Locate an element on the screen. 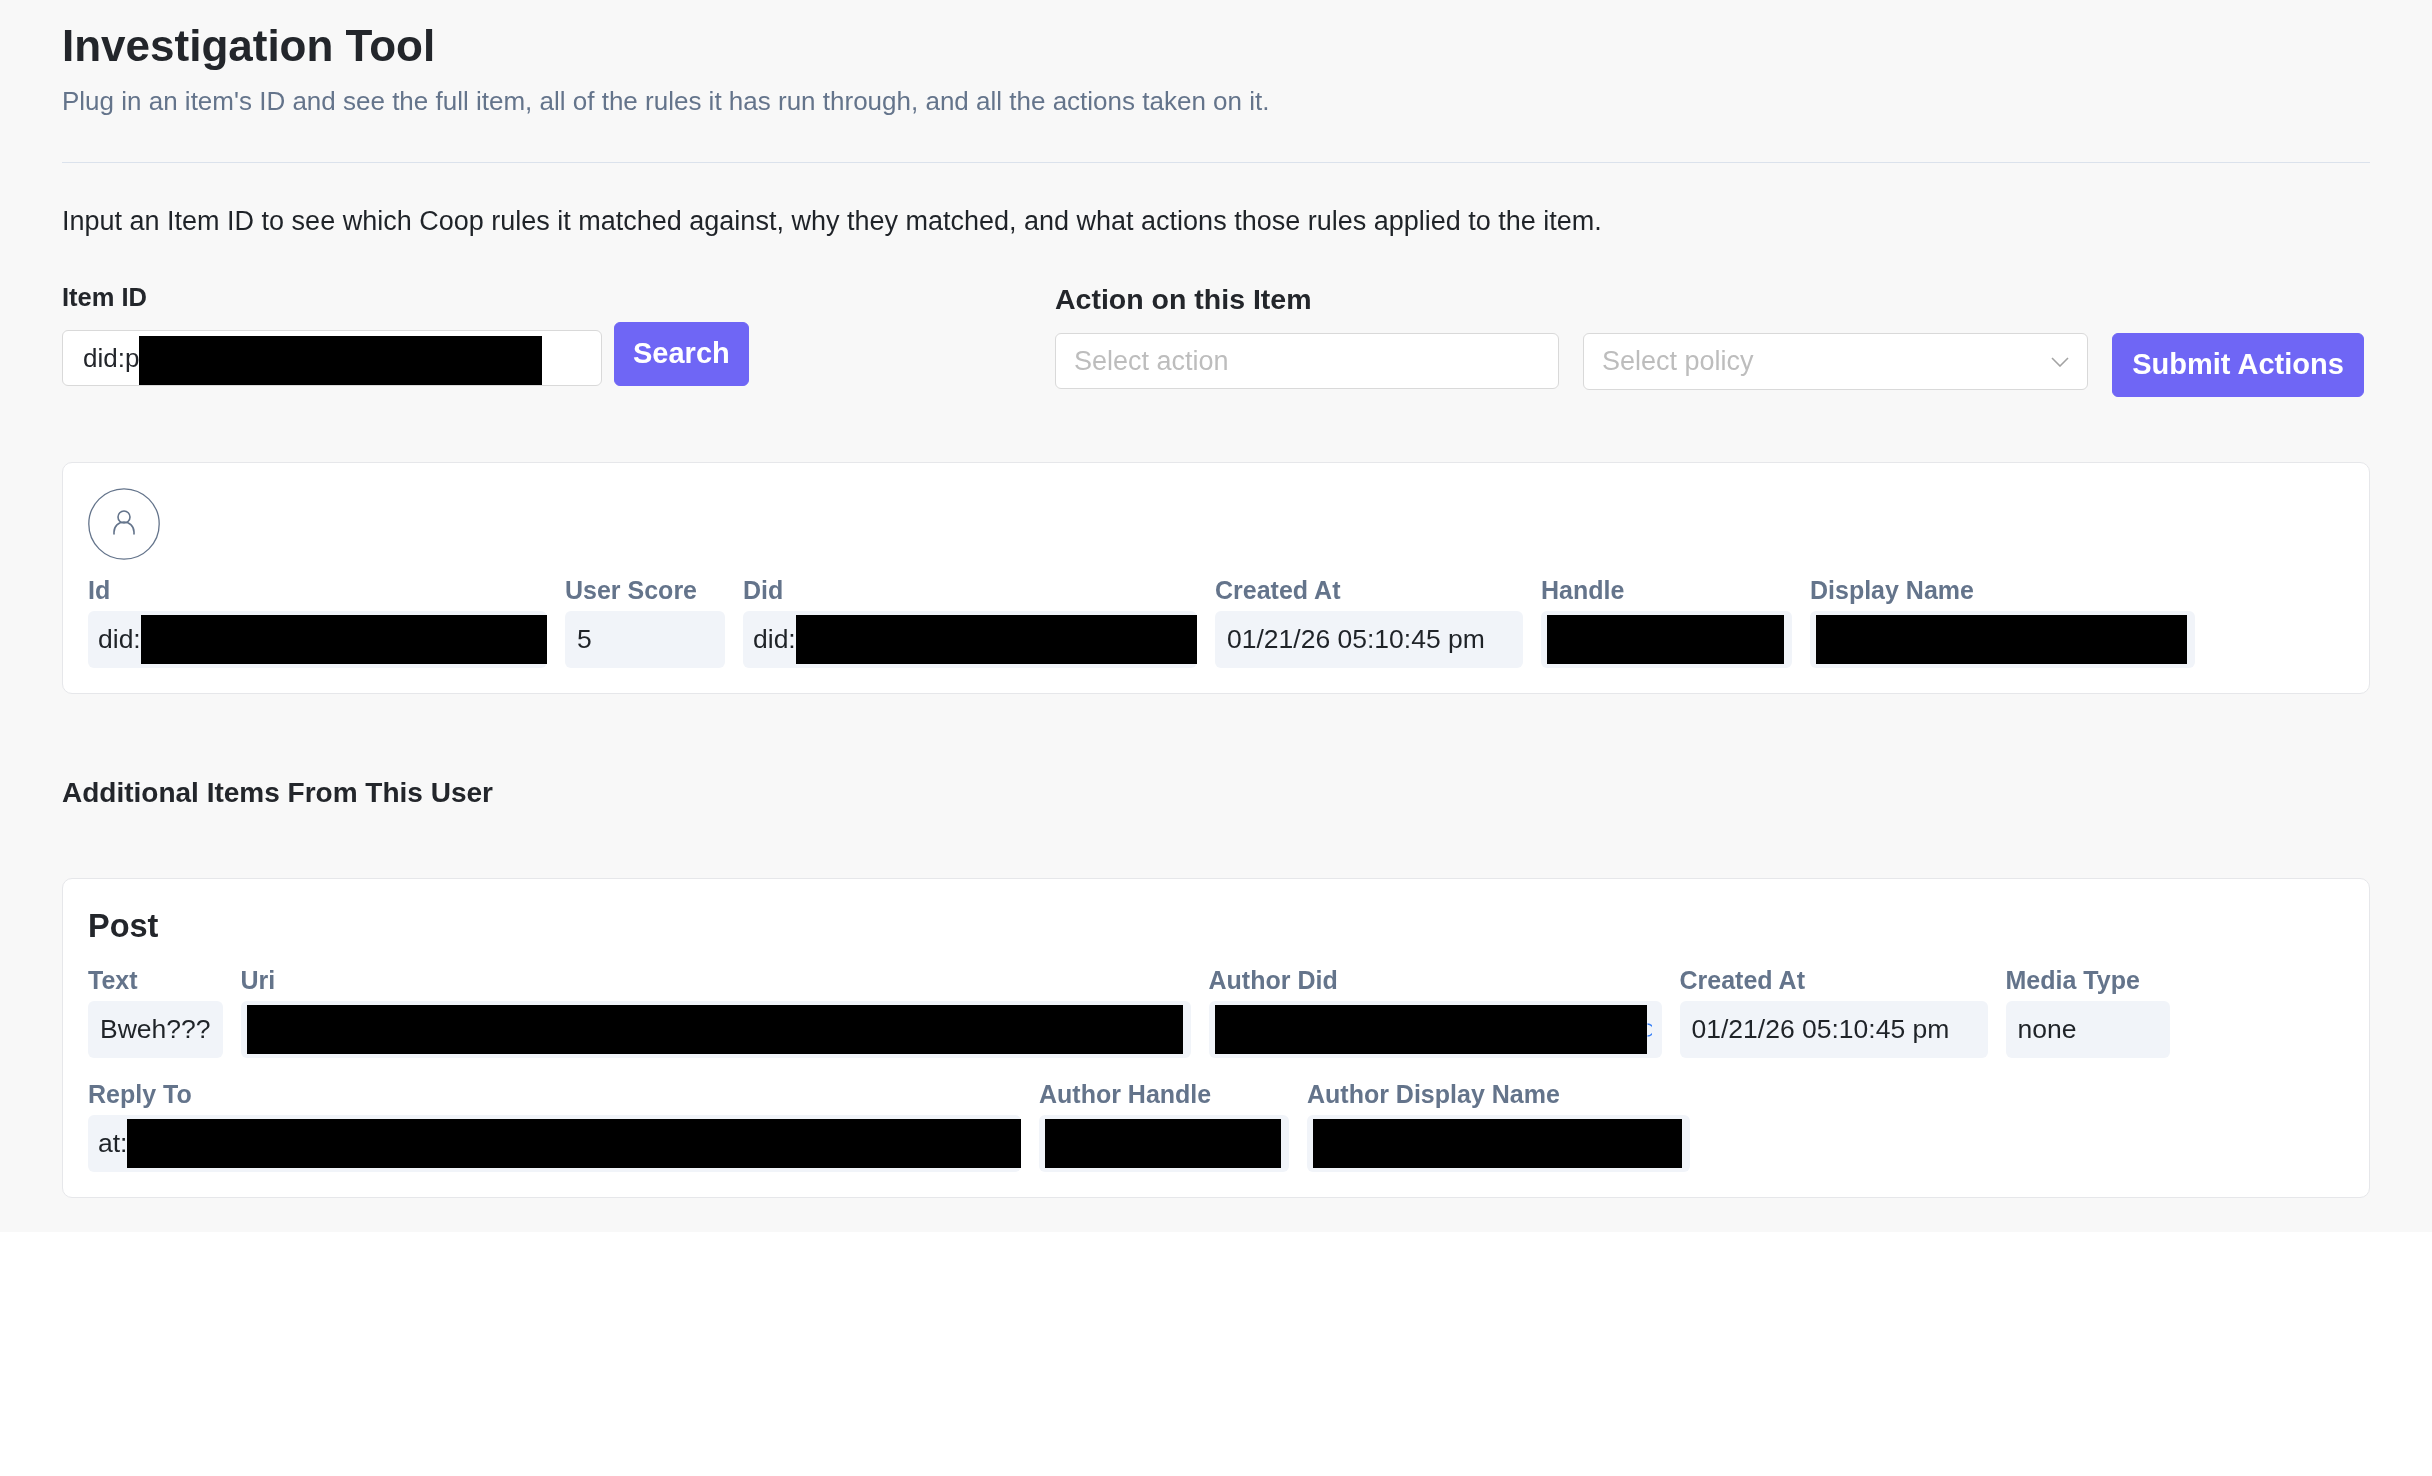 Image resolution: width=2432 pixels, height=1476 pixels. field-label: Id is located at coordinates (100, 590).